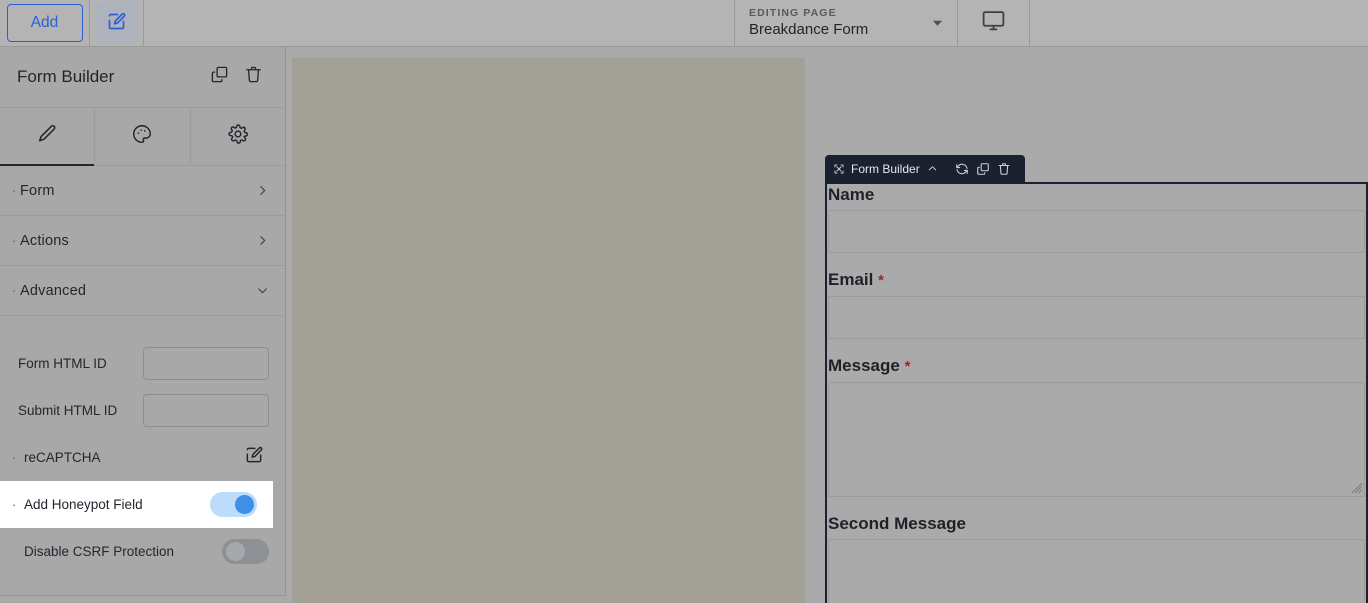 The image size is (1368, 603). Describe the element at coordinates (206, 410) in the screenshot. I see `submit-html-id-input` at that location.